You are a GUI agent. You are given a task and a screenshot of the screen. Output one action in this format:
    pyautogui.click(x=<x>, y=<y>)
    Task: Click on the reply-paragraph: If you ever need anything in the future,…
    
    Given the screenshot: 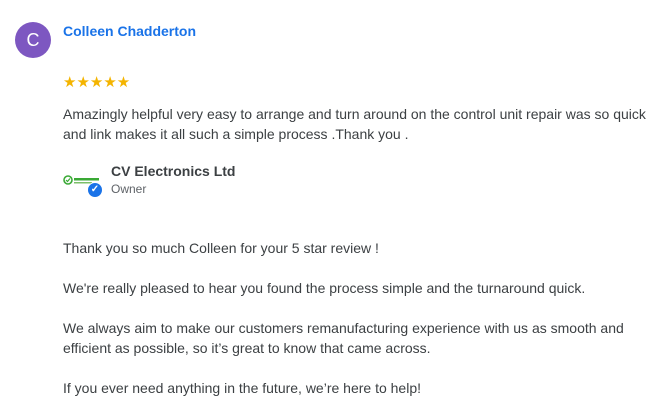 What is the action you would take?
    pyautogui.click(x=242, y=388)
    